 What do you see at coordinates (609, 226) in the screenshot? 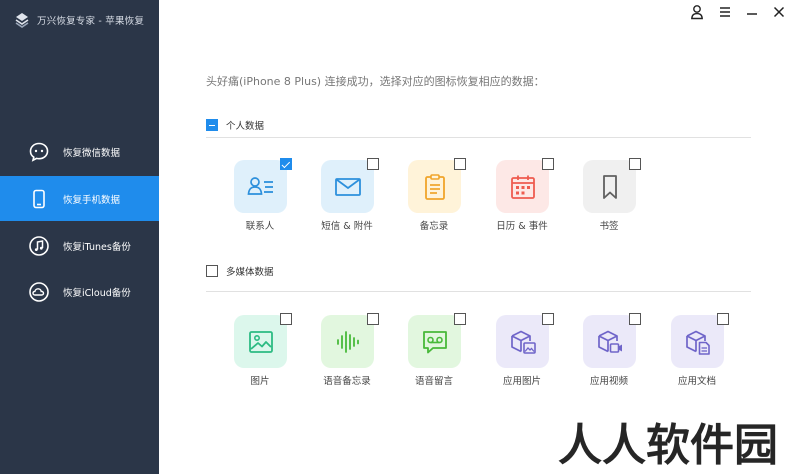
I see `tile-label: 书签` at bounding box center [609, 226].